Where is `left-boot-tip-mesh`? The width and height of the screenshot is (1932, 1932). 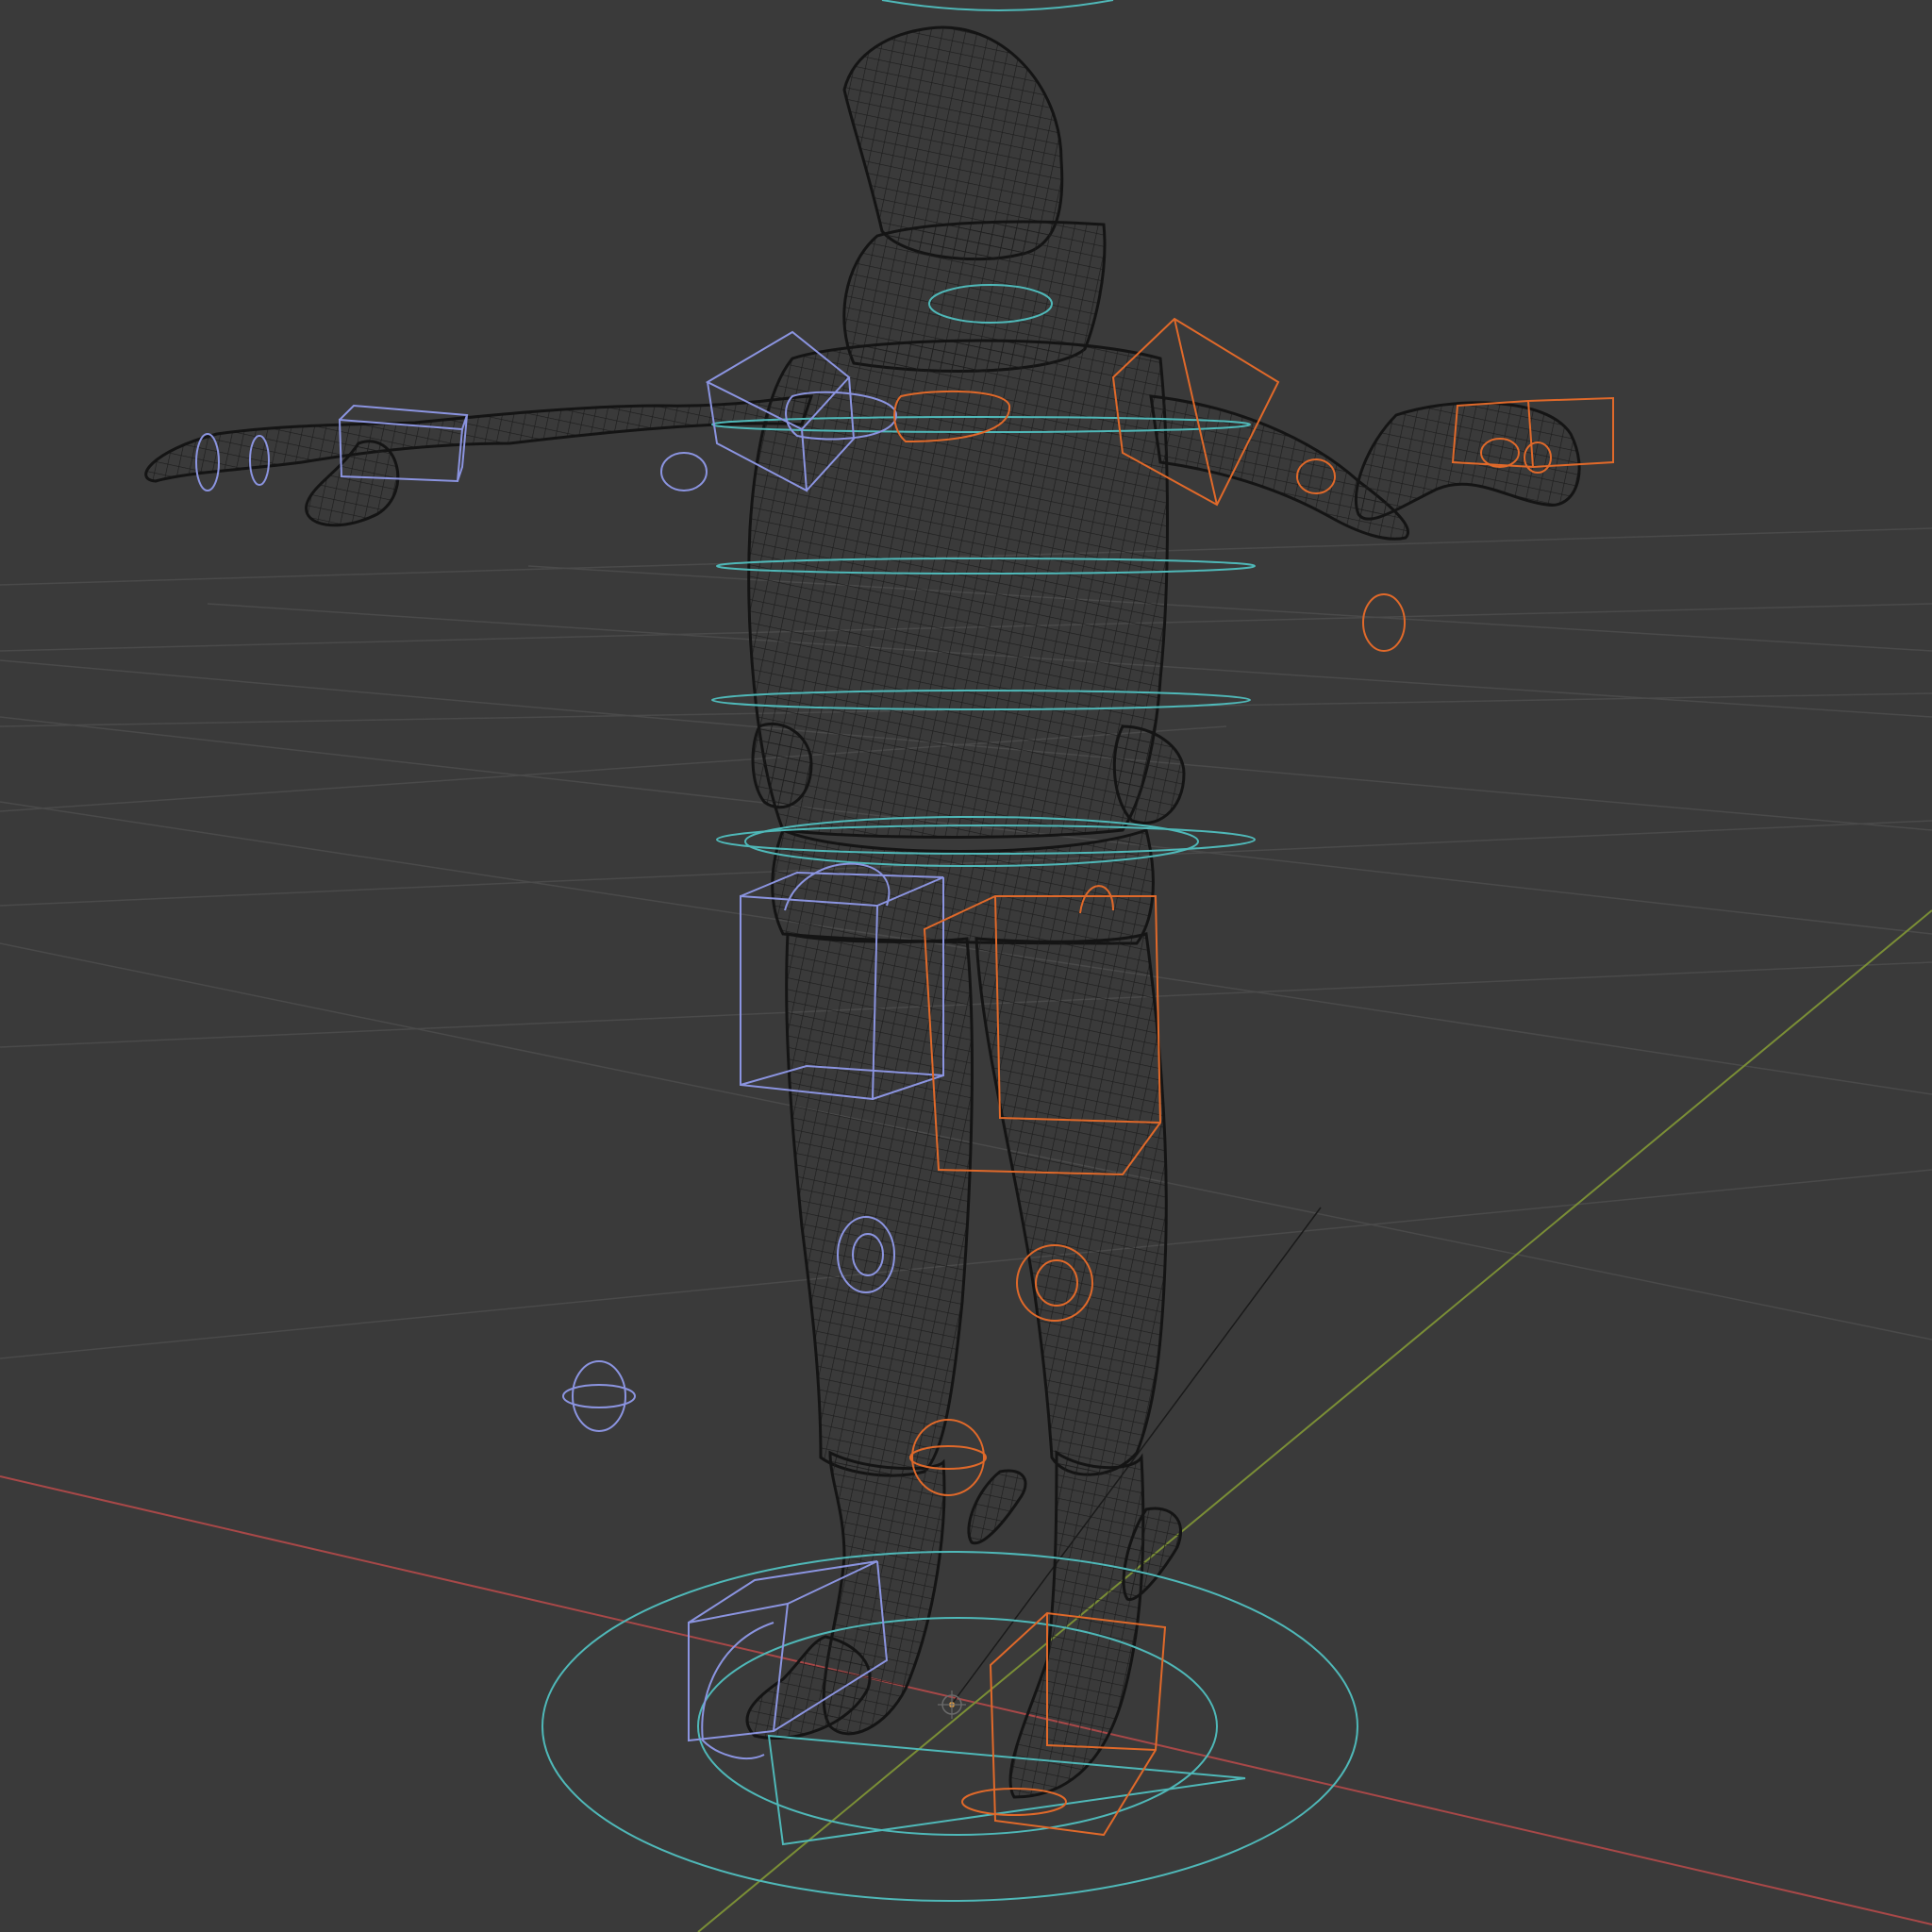 left-boot-tip-mesh is located at coordinates (997, 1507).